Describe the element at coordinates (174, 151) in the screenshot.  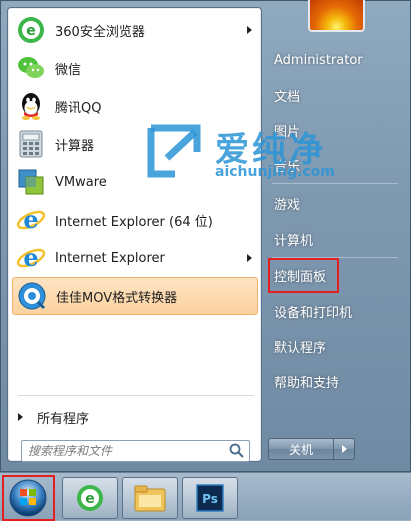
I see `watermark-logo-icon` at that location.